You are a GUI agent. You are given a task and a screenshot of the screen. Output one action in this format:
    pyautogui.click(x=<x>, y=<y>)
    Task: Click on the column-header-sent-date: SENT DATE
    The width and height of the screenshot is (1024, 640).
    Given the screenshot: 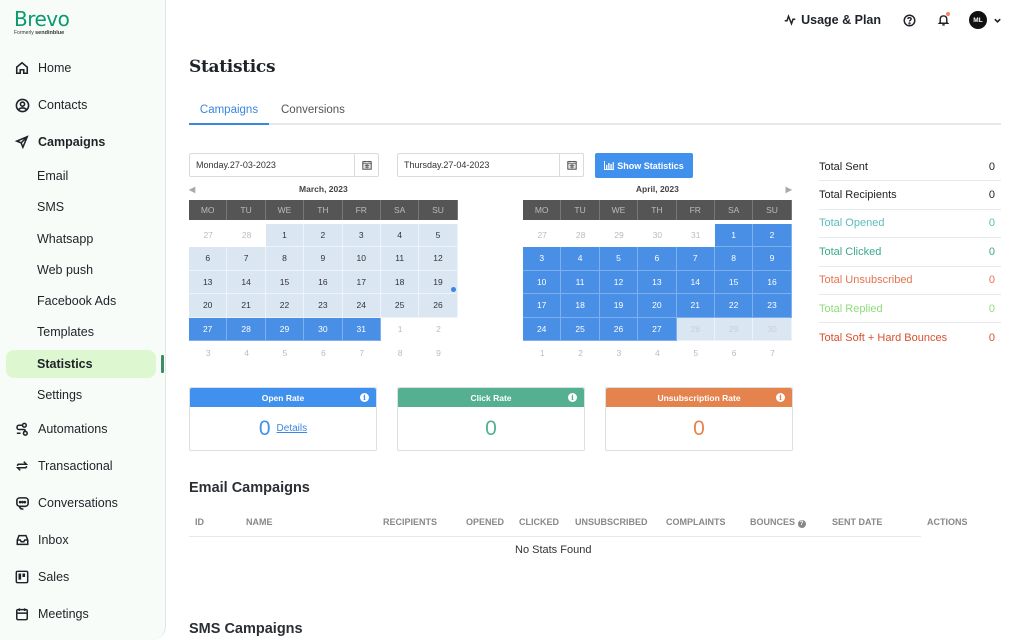 What is the action you would take?
    pyautogui.click(x=857, y=522)
    